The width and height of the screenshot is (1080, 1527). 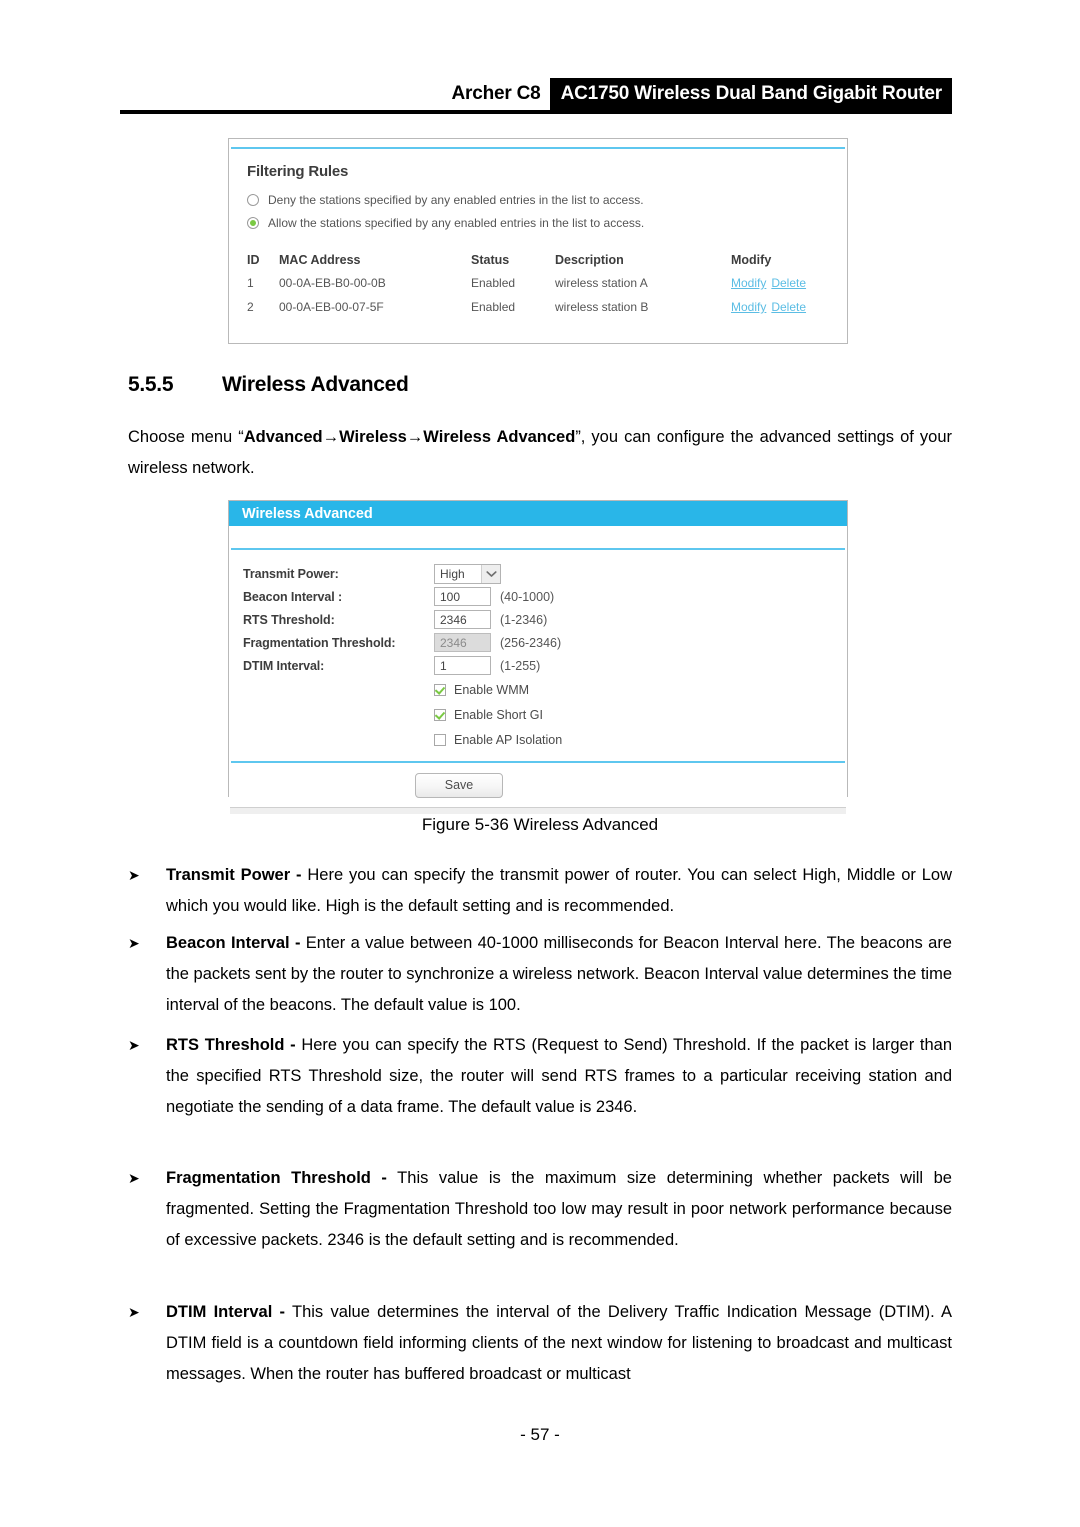 I want to click on transmit-power-select: High, so click(x=467, y=573).